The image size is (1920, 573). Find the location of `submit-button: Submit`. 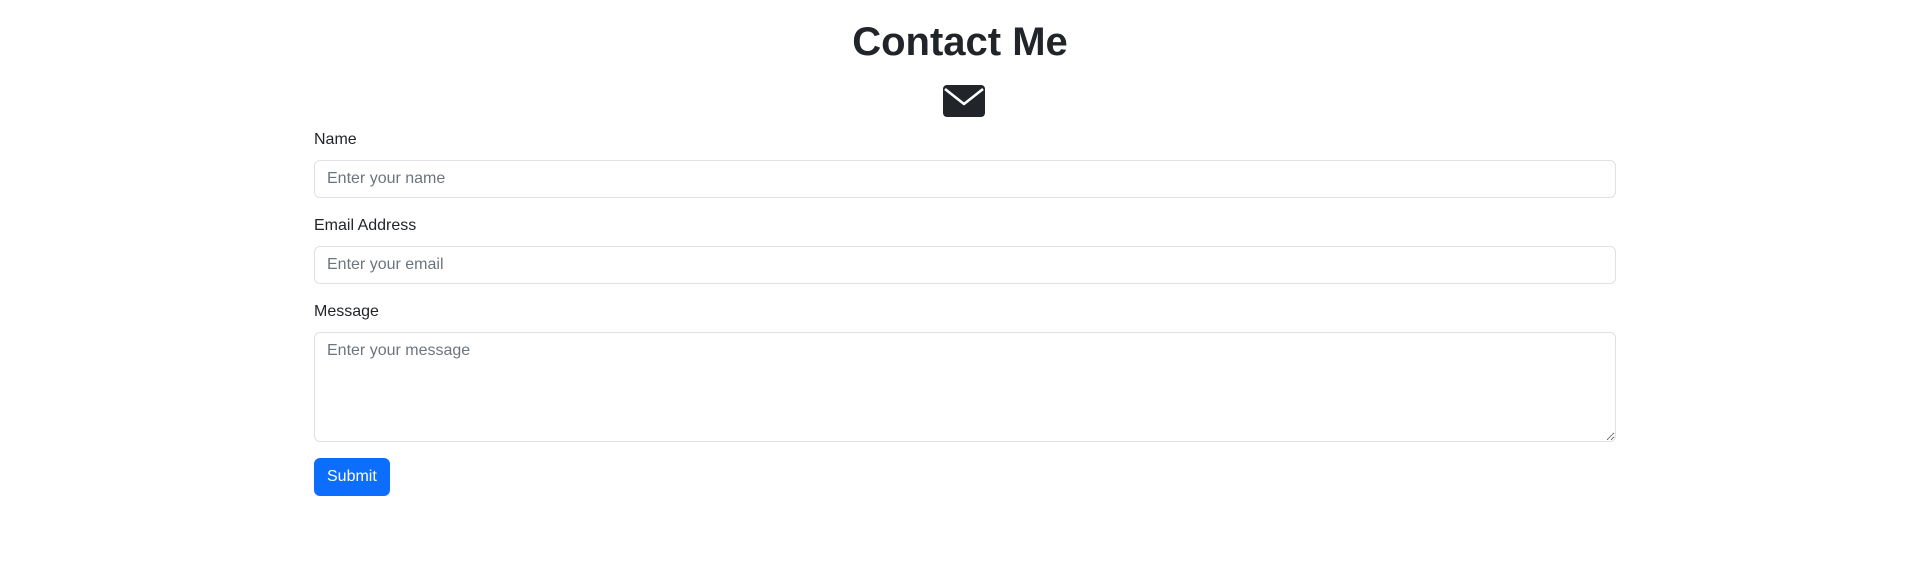

submit-button: Submit is located at coordinates (352, 477).